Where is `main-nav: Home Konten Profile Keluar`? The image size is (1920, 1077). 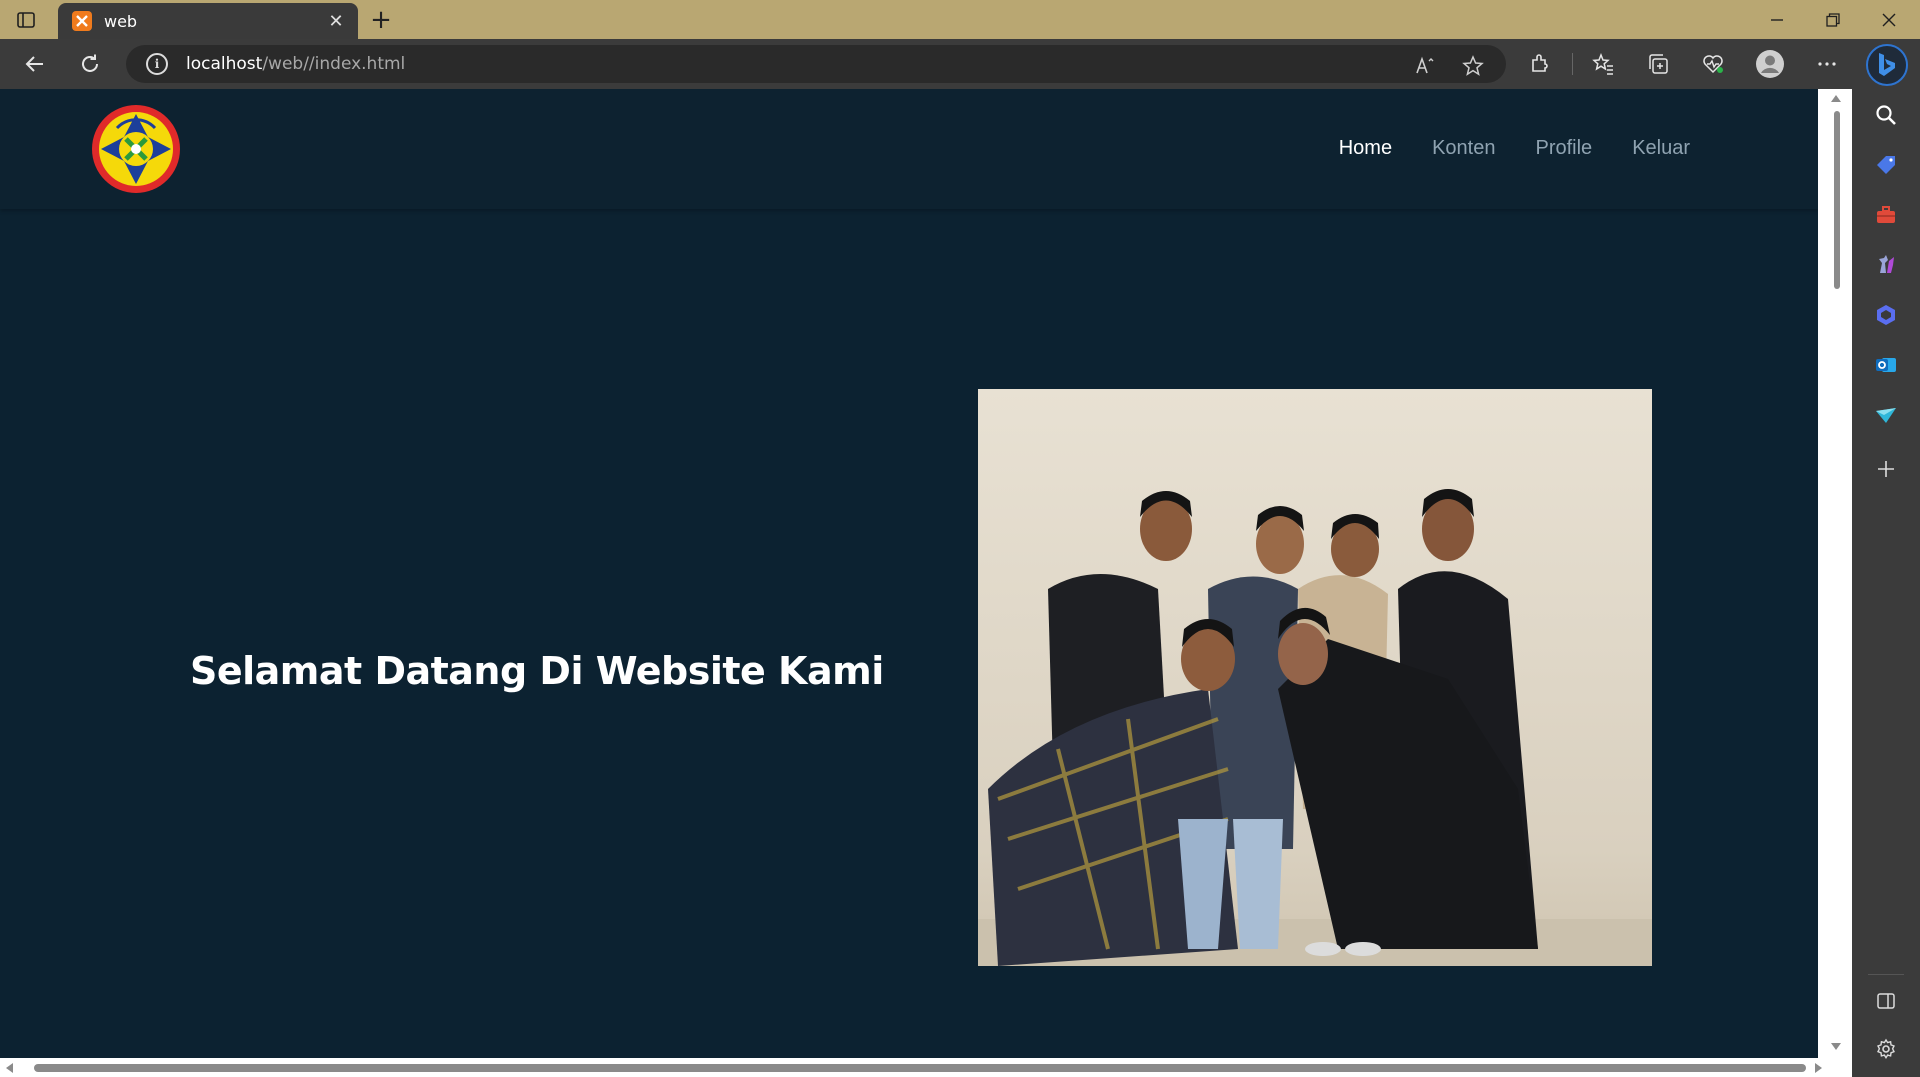 main-nav: Home Konten Profile Keluar is located at coordinates (1514, 148).